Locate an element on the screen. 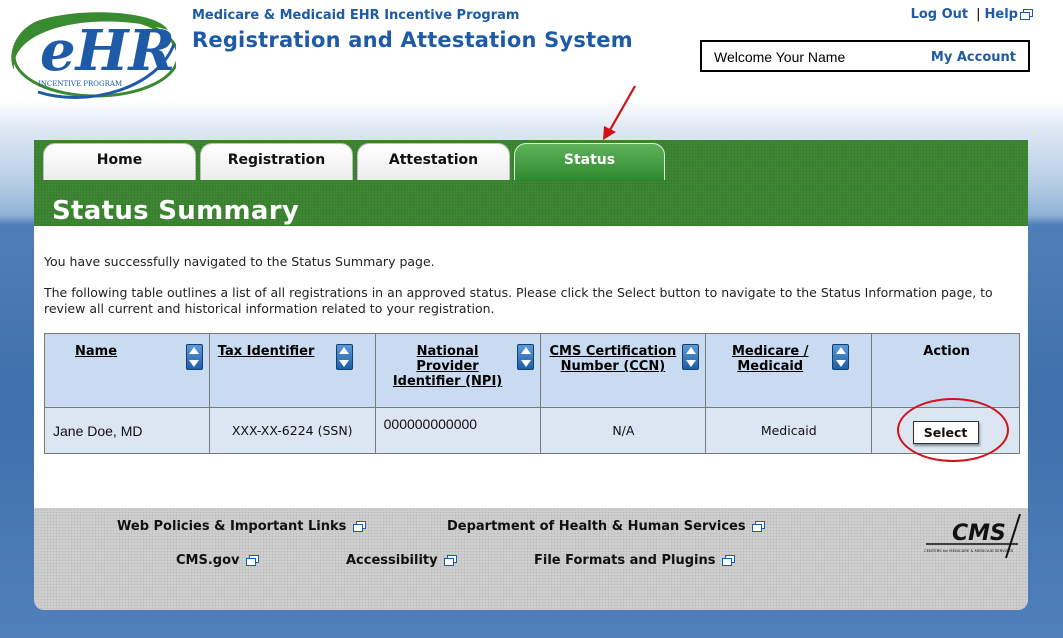 This screenshot has height=638, width=1063. cell-ccn: N/A is located at coordinates (623, 430).